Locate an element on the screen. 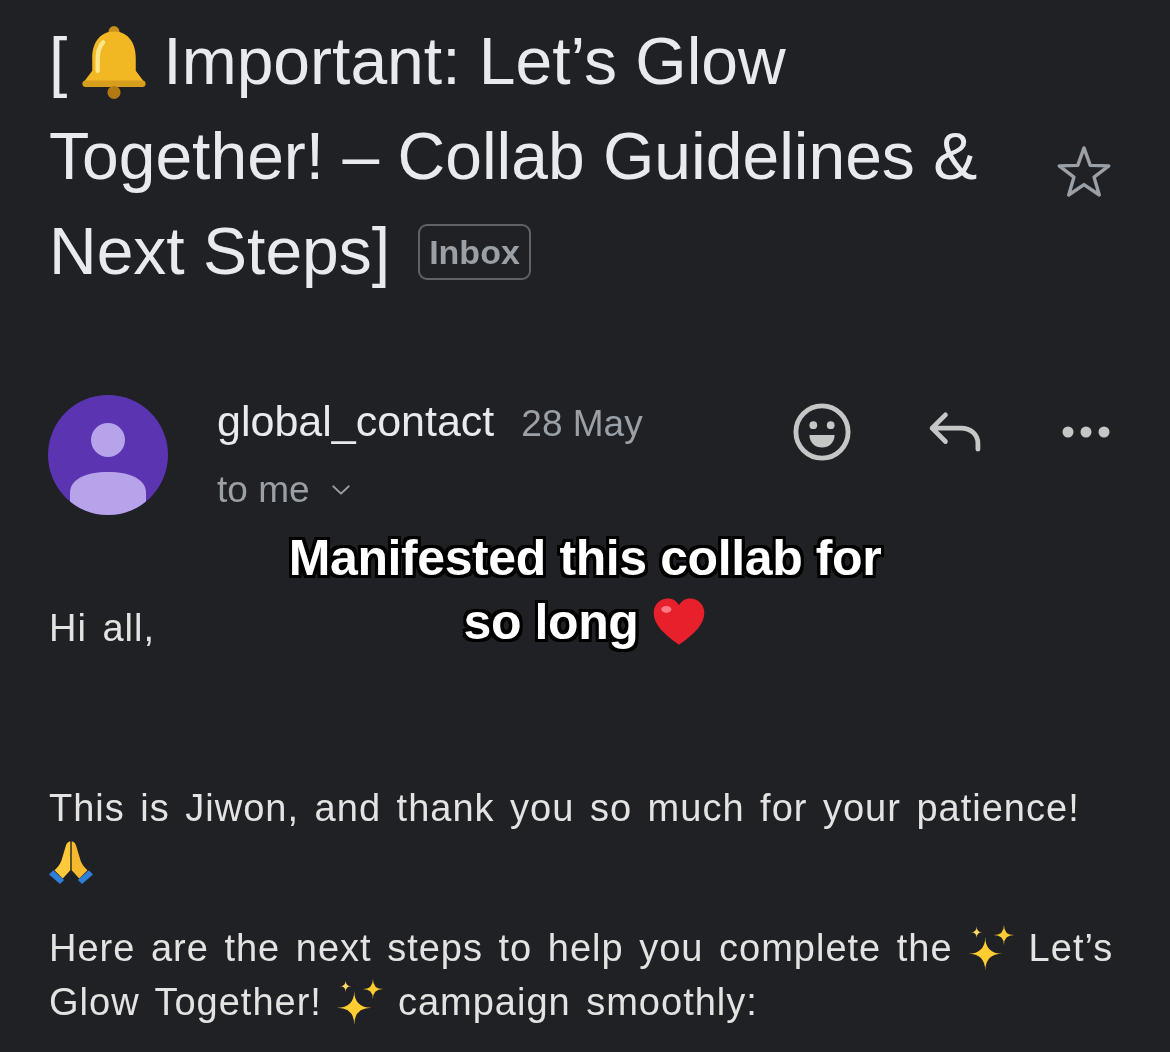 The image size is (1170, 1052). caption-text: so long is located at coordinates (551, 622).